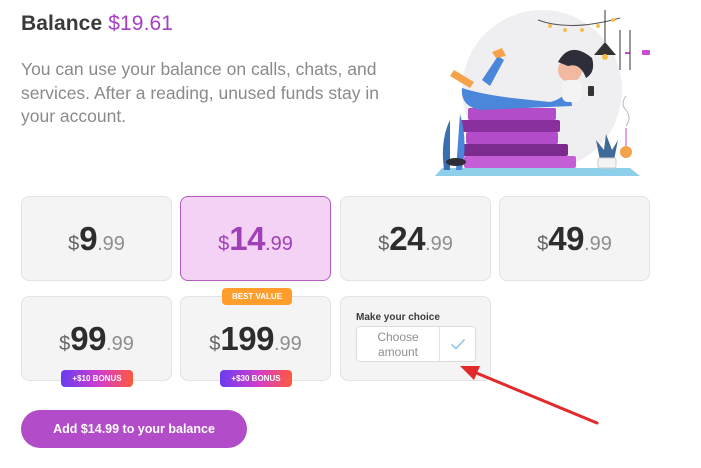 The image size is (701, 468). I want to click on custom-amount-field: Choose amount, so click(416, 344).